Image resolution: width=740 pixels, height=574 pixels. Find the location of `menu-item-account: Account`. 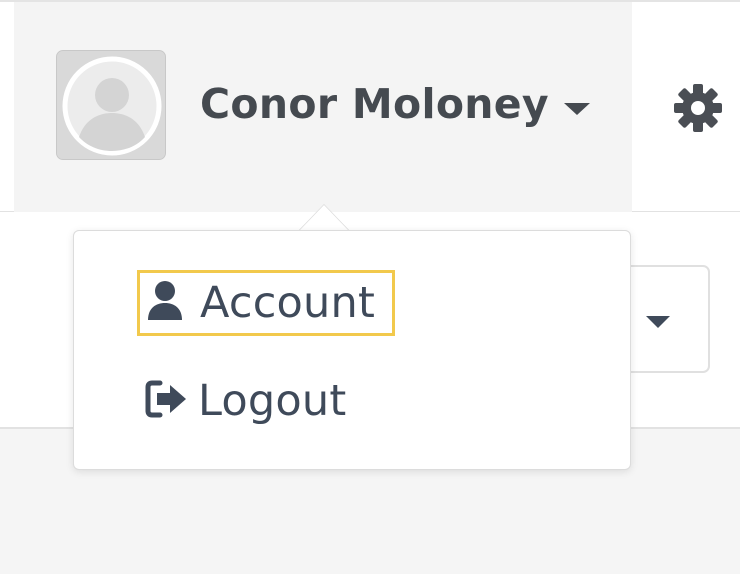

menu-item-account: Account is located at coordinates (266, 303).